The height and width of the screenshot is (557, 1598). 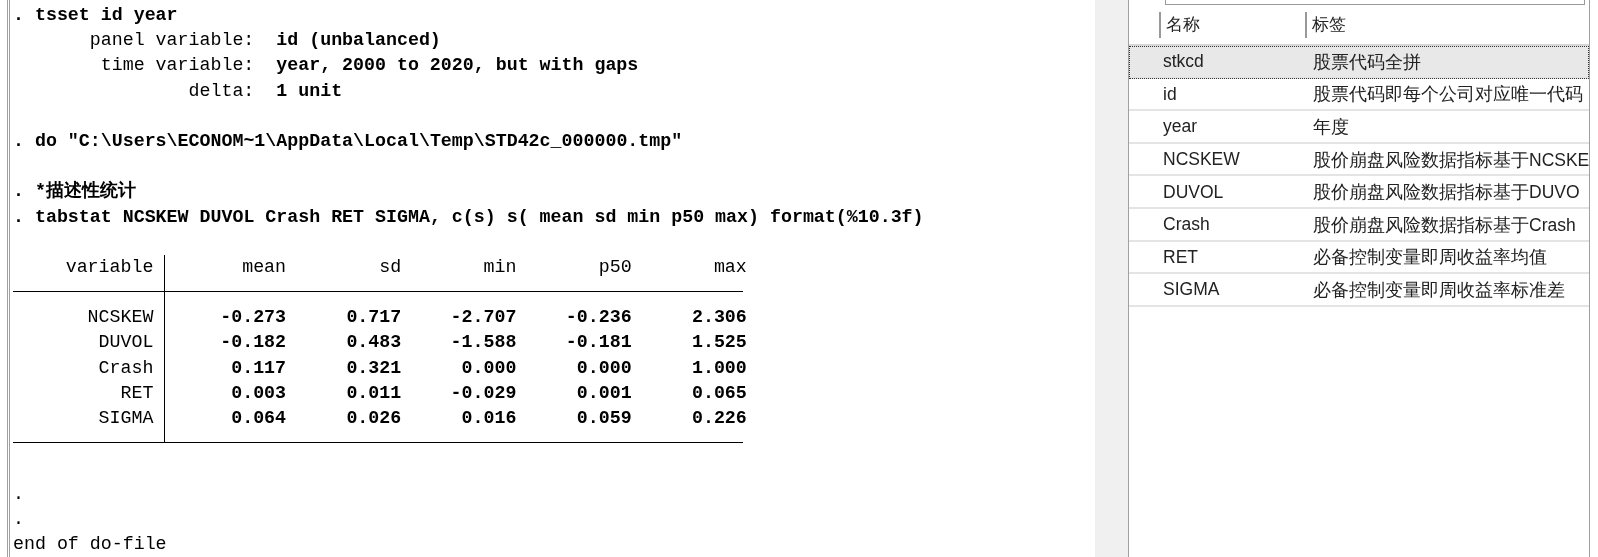 What do you see at coordinates (258, 418) in the screenshot?
I see `table-cell-text: 0.064` at bounding box center [258, 418].